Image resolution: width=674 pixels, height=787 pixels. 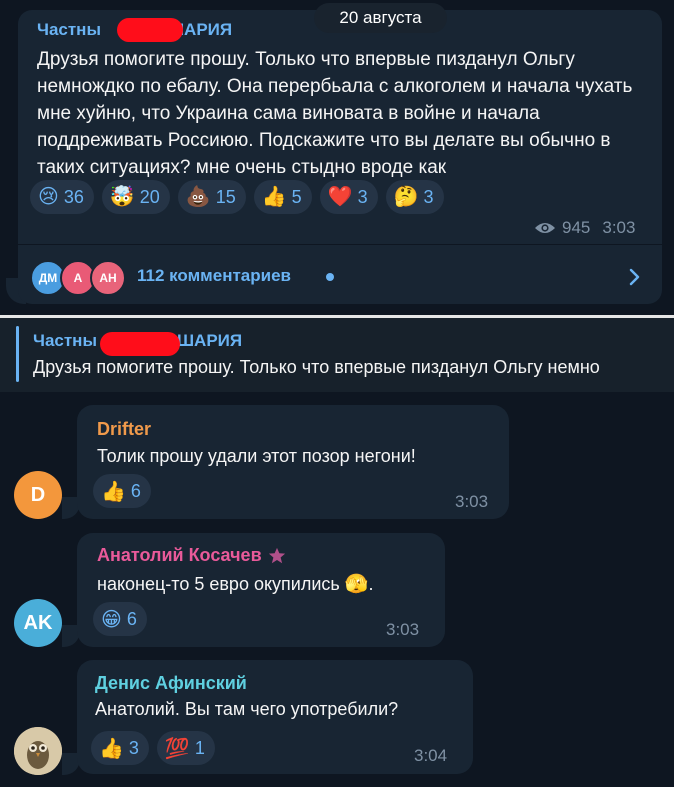 I want to click on comments-button: ДМ А АН 112 комментариев, so click(x=346, y=277).